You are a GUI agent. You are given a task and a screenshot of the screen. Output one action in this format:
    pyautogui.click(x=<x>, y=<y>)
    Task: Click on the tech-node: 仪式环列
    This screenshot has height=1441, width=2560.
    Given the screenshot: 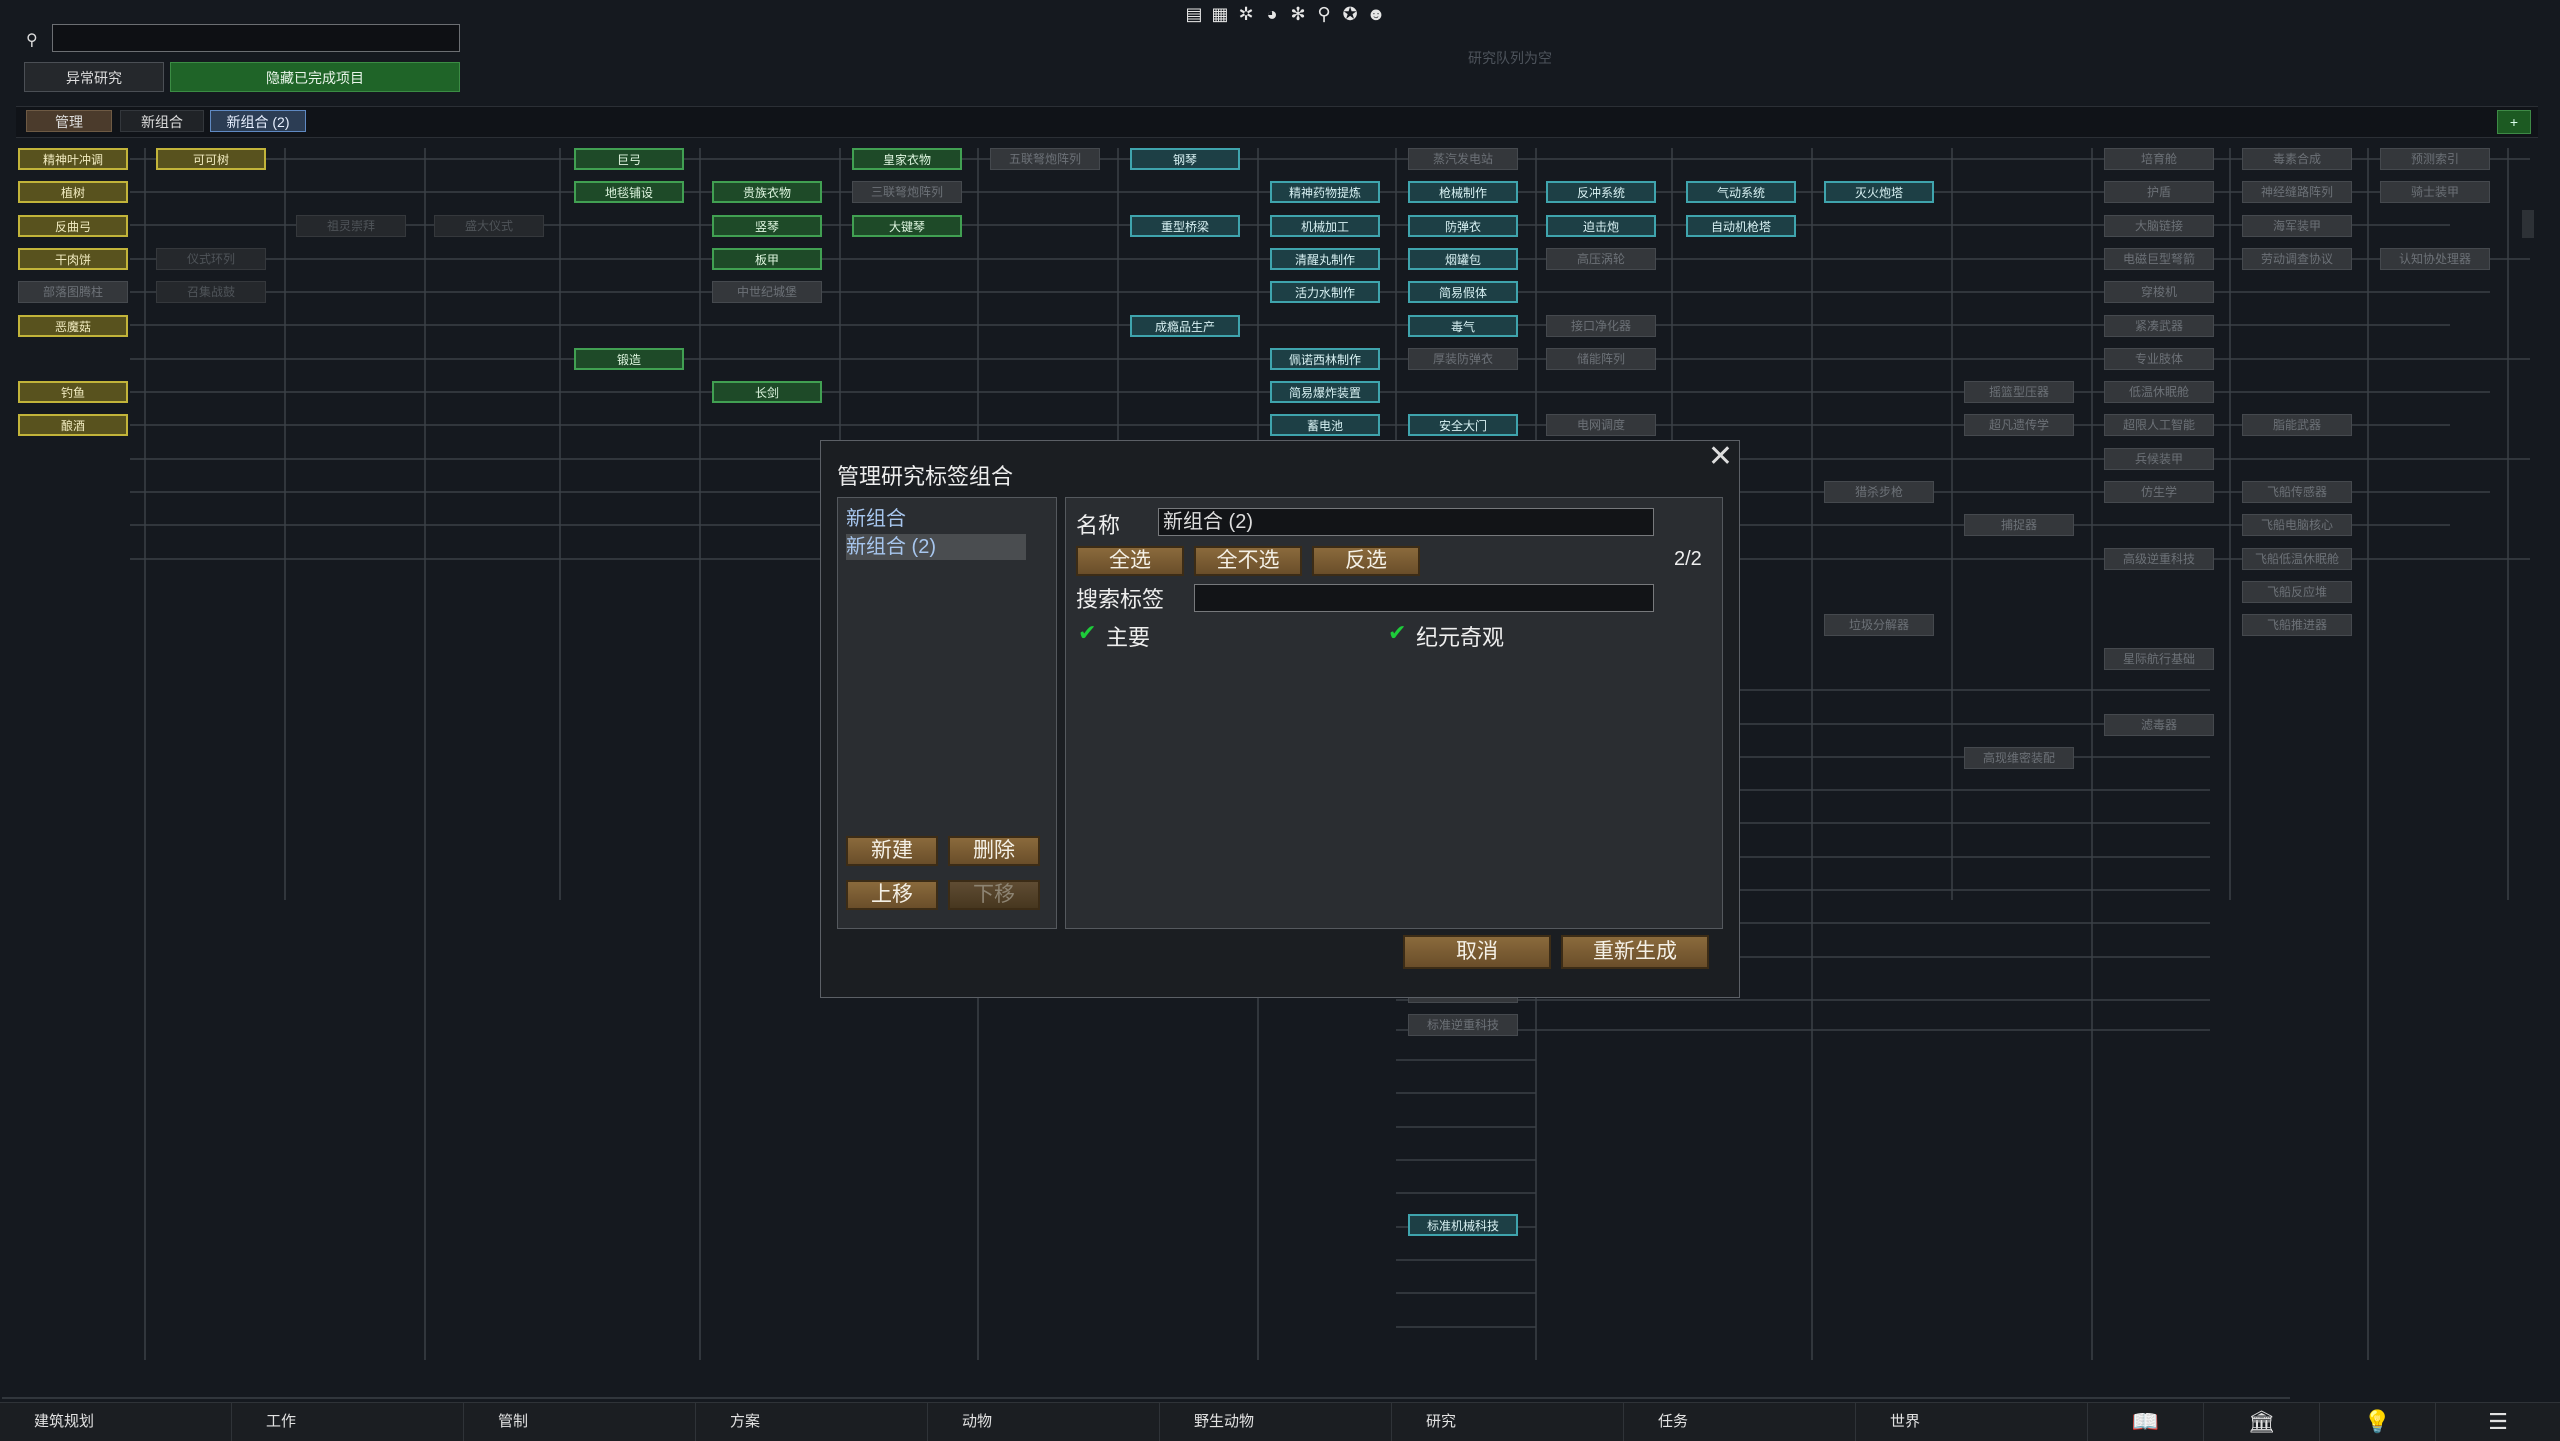 What is the action you would take?
    pyautogui.click(x=211, y=258)
    